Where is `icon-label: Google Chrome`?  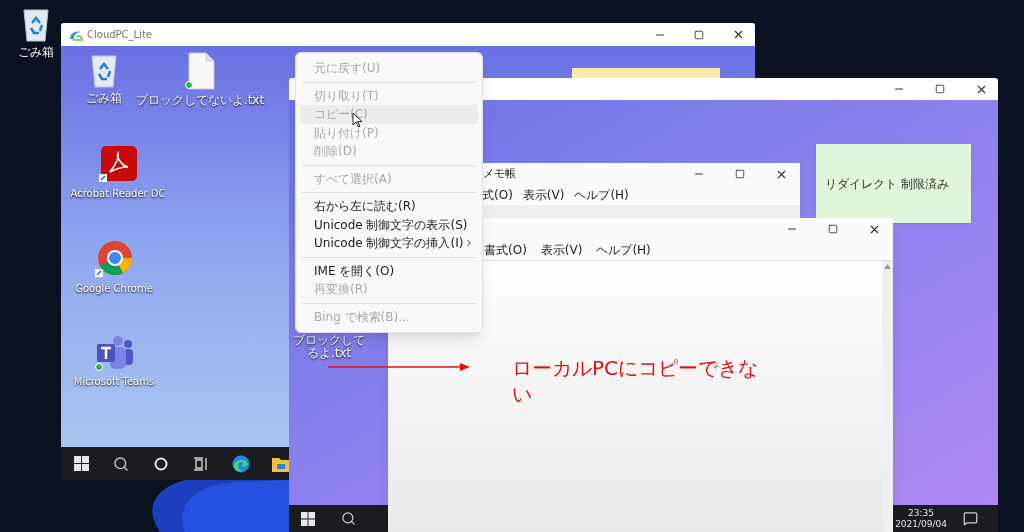
icon-label: Google Chrome is located at coordinates (114, 288).